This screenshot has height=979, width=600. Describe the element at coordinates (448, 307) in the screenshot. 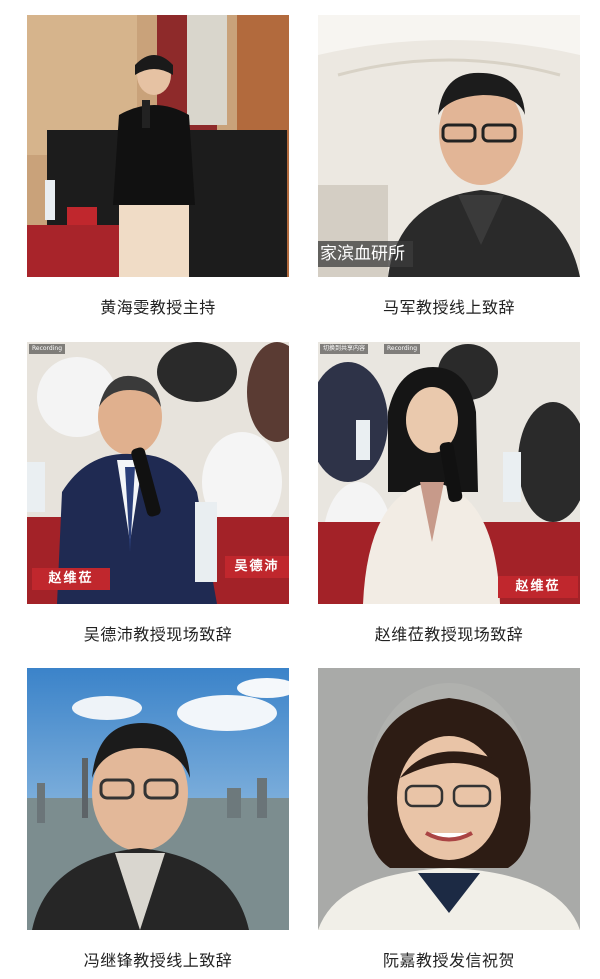

I see `caption-2: 马军教授线上致辞` at that location.